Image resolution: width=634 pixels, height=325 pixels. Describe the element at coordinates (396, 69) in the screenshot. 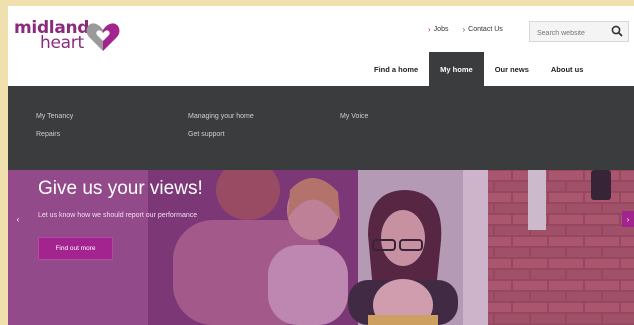

I see `nav-find-a-home: Find a home` at that location.